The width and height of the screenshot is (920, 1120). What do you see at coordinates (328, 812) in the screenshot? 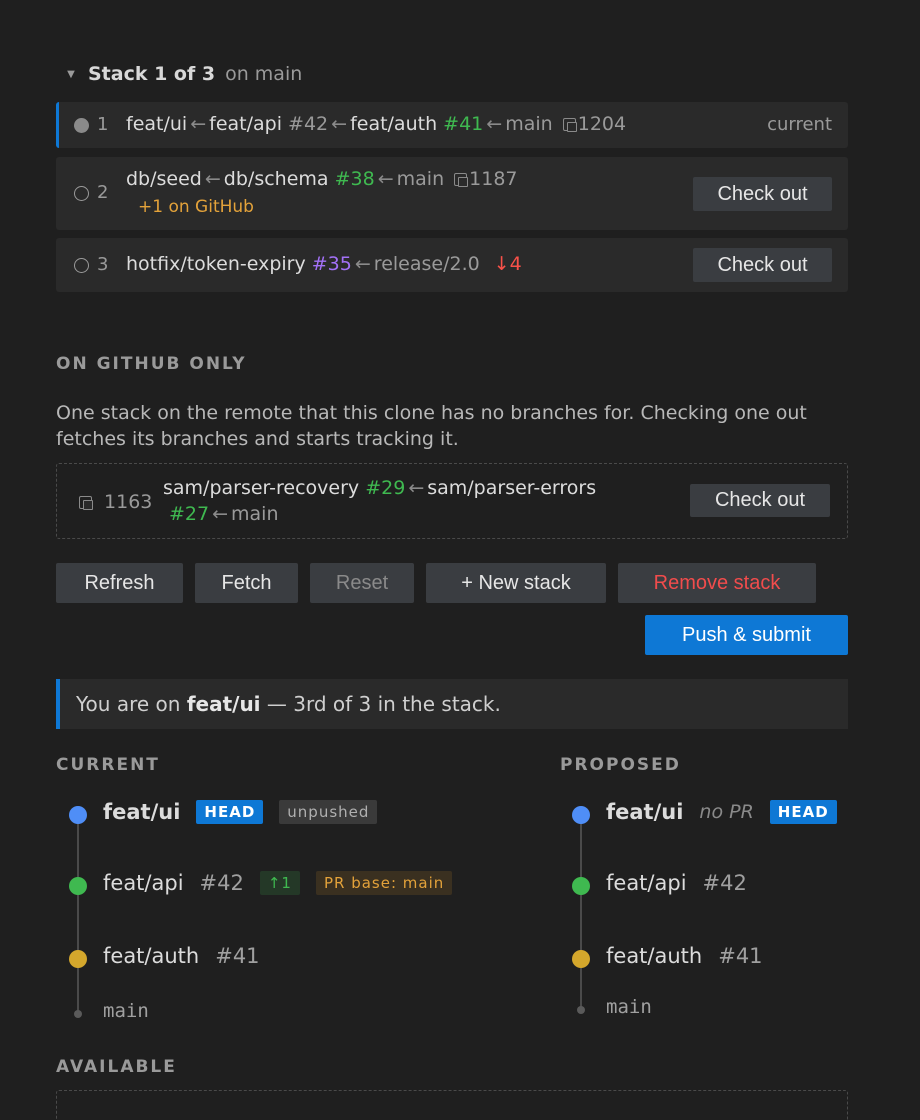
I see `unpushed-badge: unpushed` at bounding box center [328, 812].